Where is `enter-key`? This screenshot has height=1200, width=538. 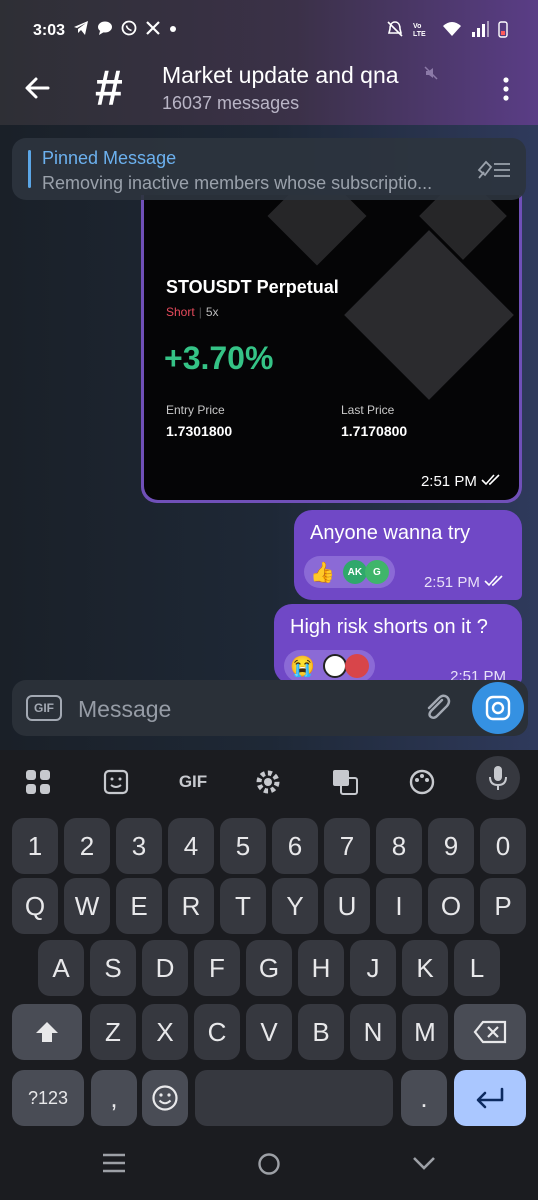 enter-key is located at coordinates (490, 1098).